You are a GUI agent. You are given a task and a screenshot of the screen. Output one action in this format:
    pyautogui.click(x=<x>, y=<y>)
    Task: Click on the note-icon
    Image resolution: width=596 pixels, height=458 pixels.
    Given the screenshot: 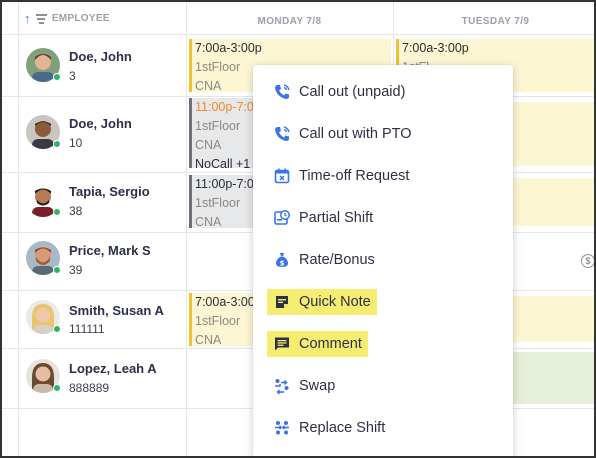 What is the action you would take?
    pyautogui.click(x=282, y=302)
    